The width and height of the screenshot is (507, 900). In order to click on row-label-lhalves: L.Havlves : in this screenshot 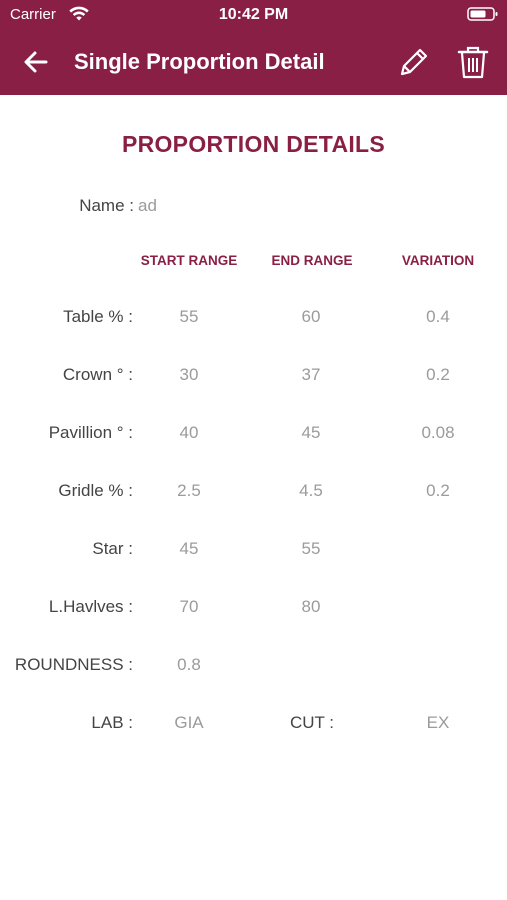, I will do `click(90, 606)`.